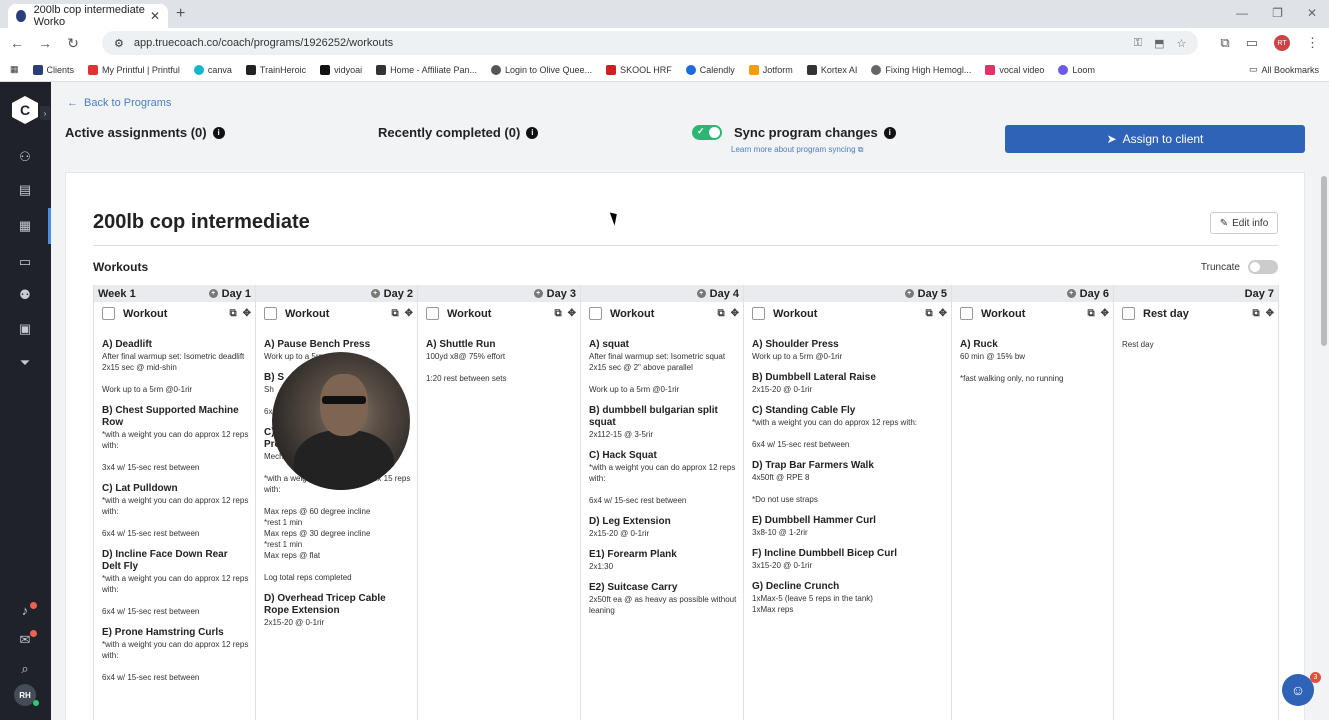 The height and width of the screenshot is (720, 1329). I want to click on all-bookmarks: ▭ All Bookmarks, so click(1284, 69).